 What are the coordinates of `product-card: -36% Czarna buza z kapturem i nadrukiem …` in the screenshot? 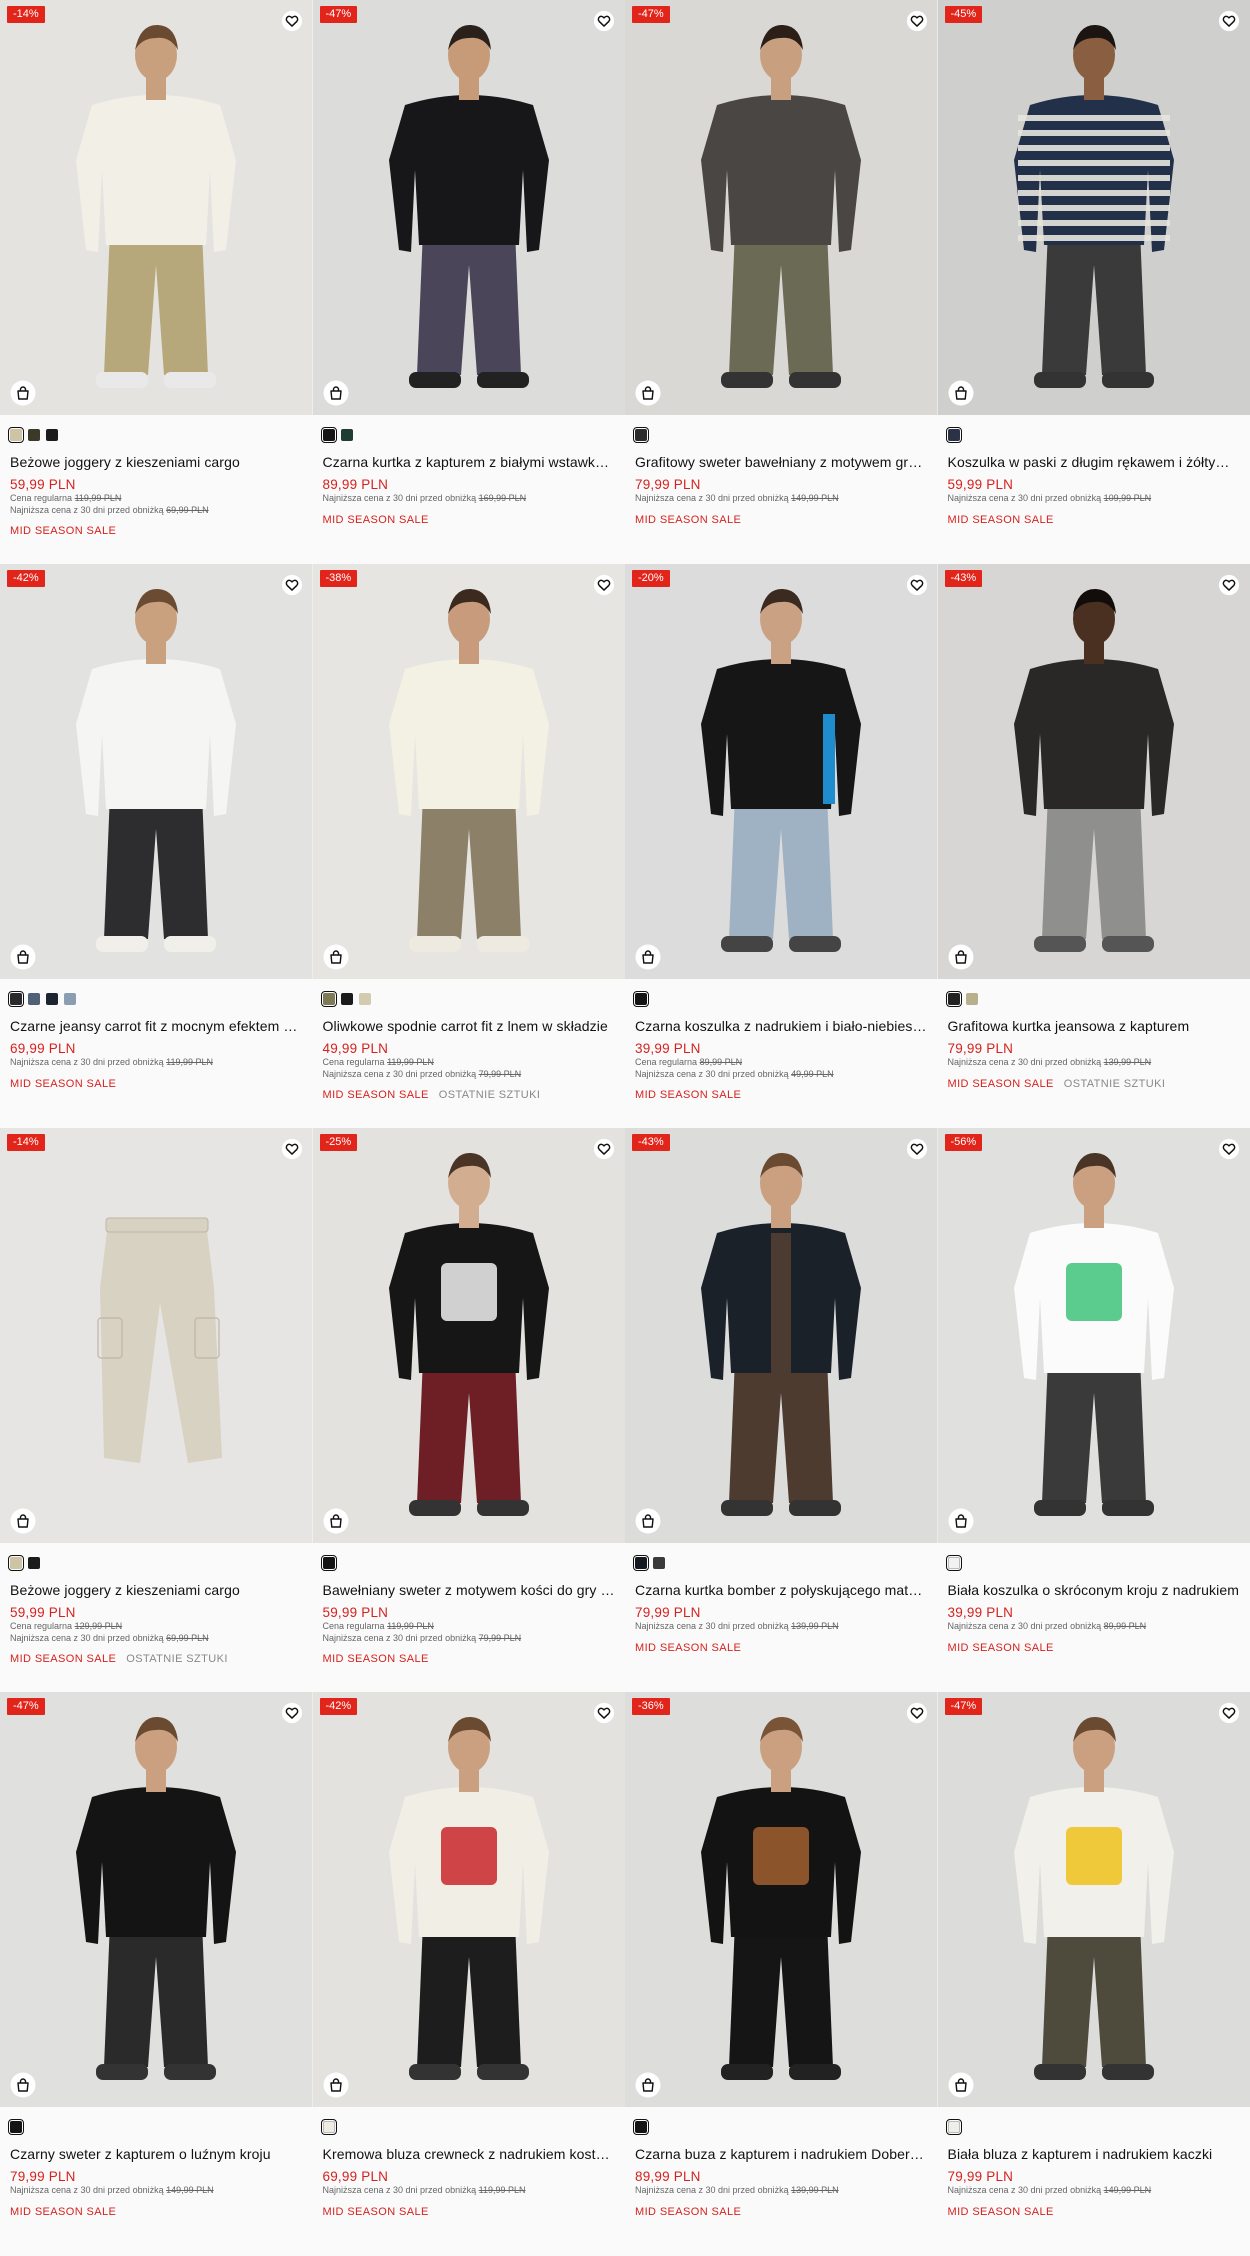 It's located at (781, 1974).